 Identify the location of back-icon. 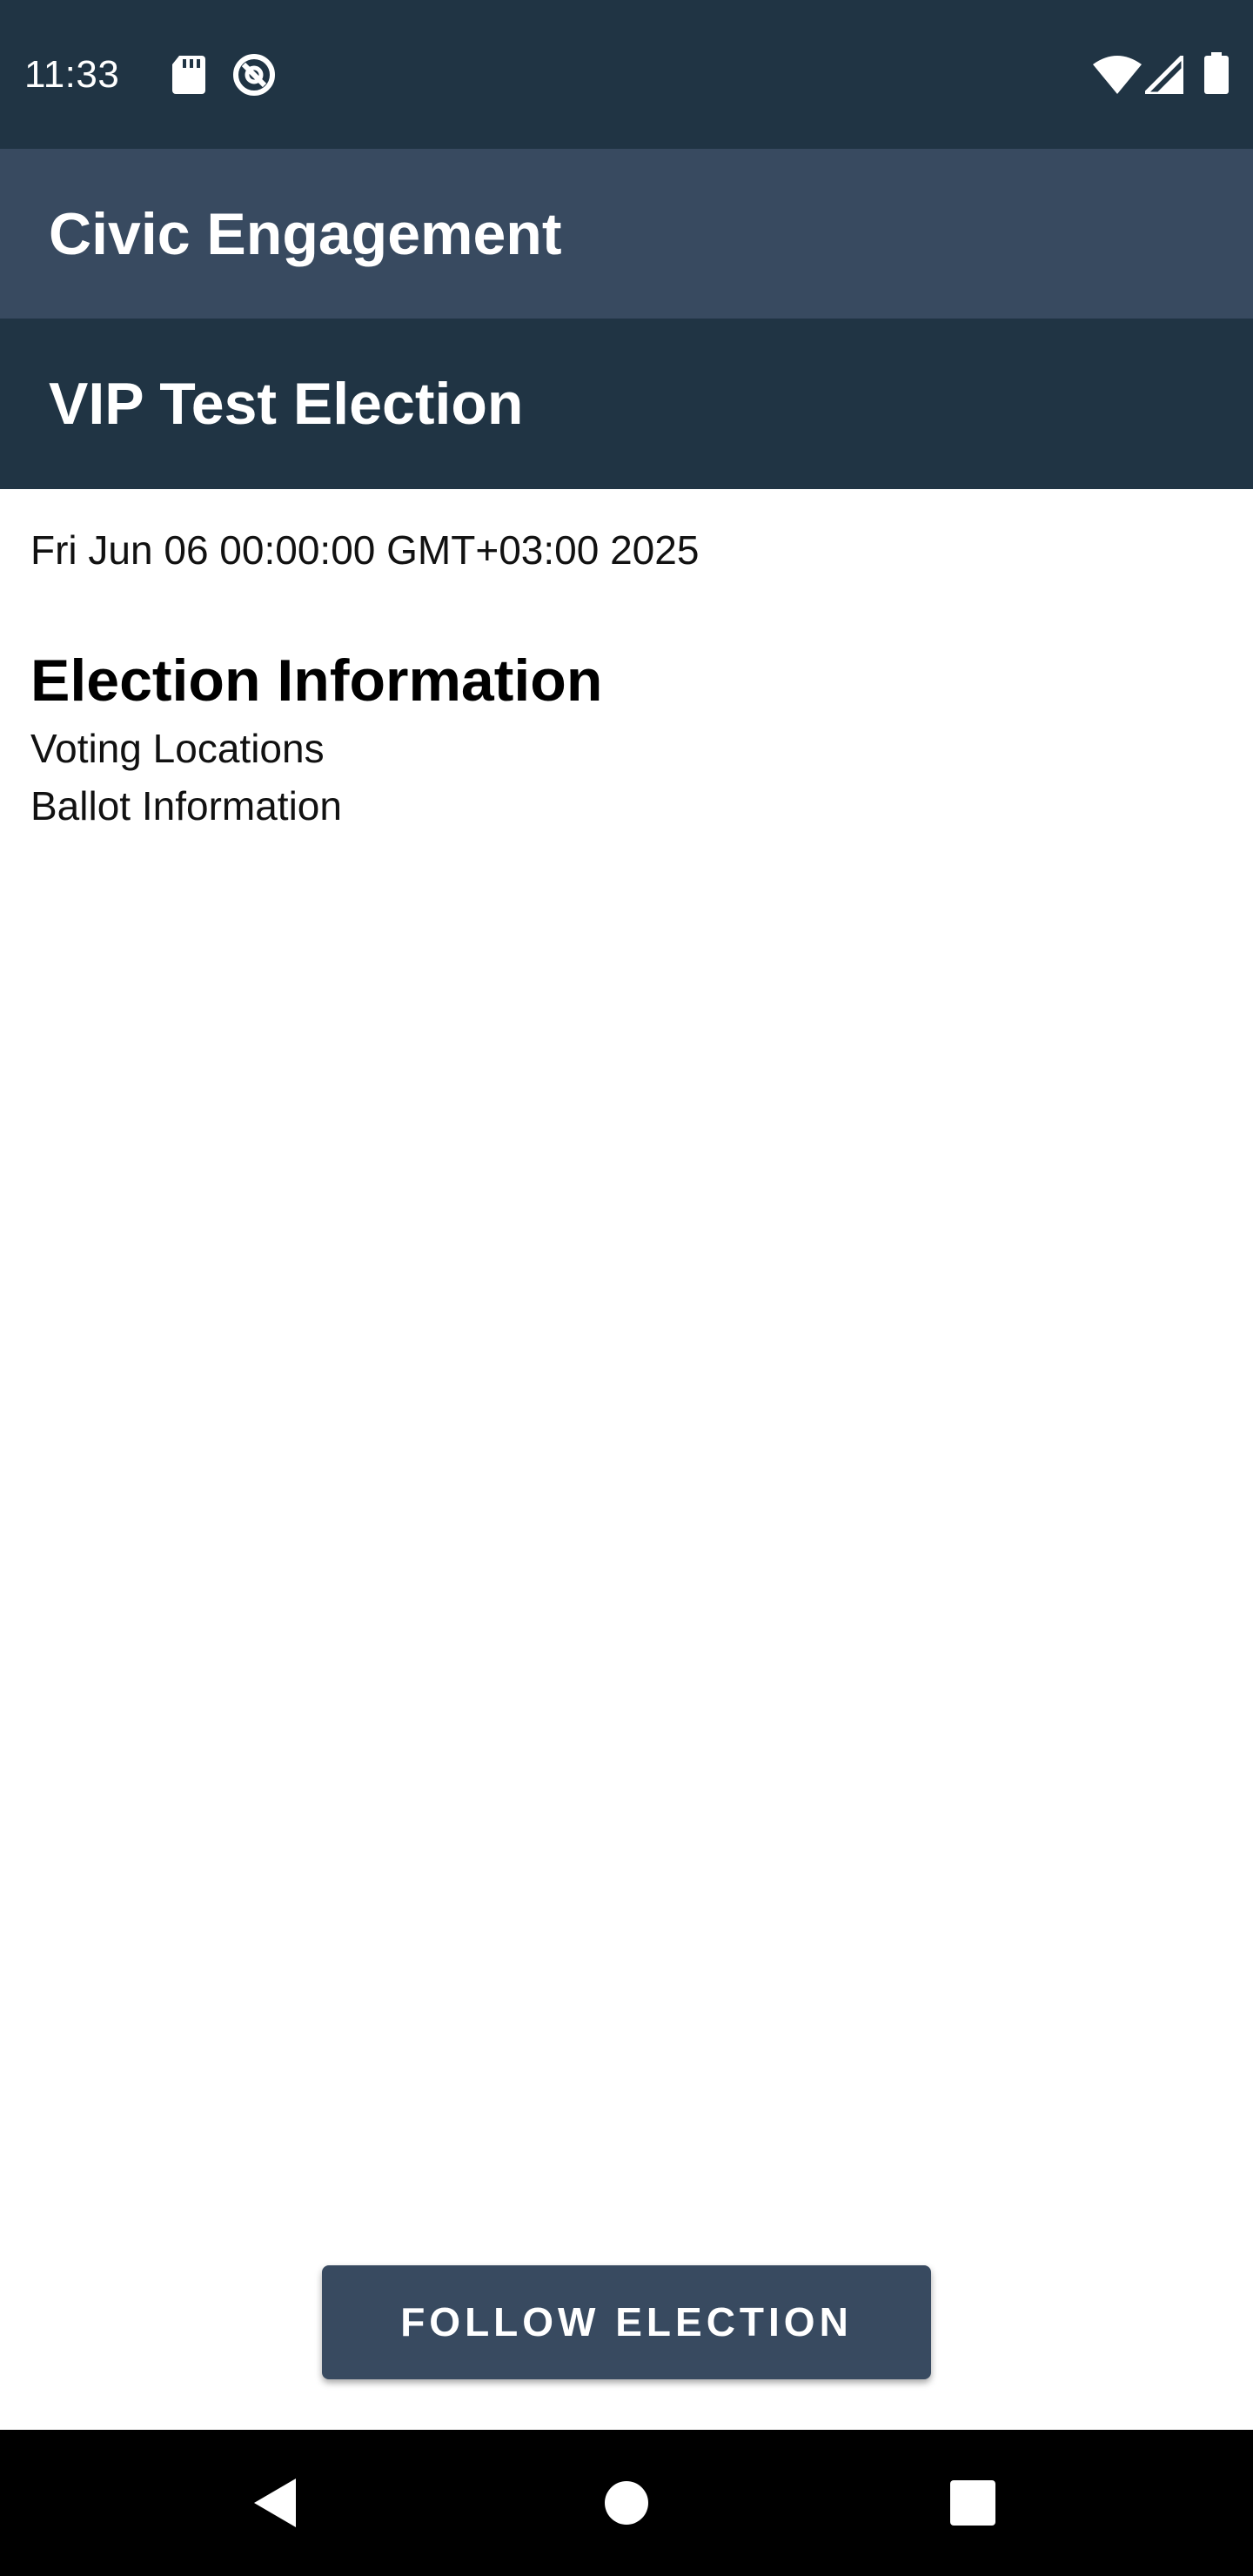
(277, 2503).